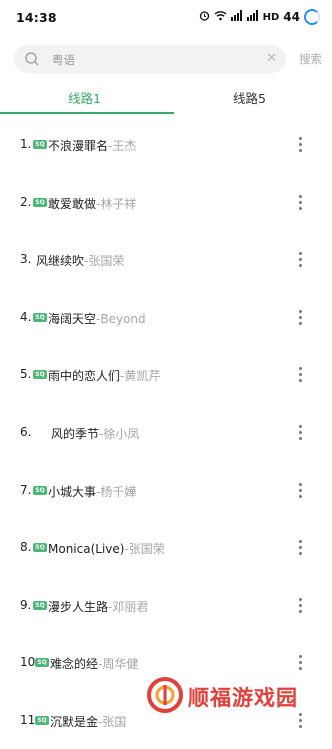 The image size is (332, 749). What do you see at coordinates (271, 17) in the screenshot?
I see `hd-indicator: HD` at bounding box center [271, 17].